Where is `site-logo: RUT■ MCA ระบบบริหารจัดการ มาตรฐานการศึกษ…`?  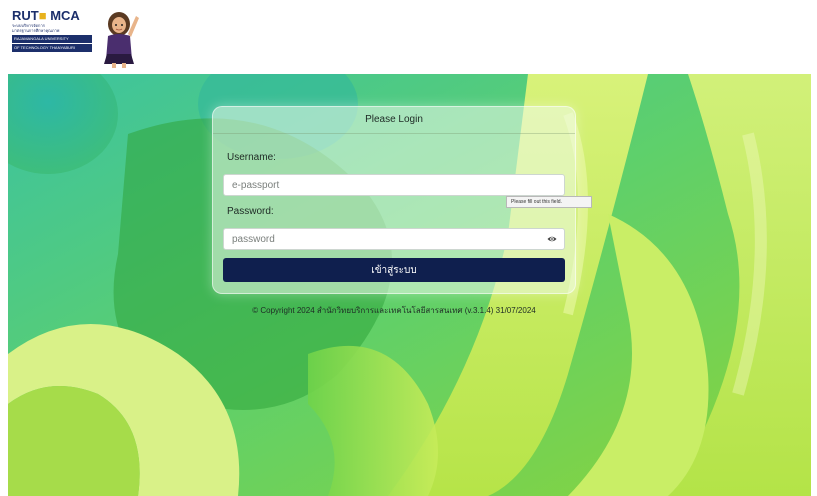 site-logo: RUT■ MCA ระบบบริหารจัดการ มาตรฐานการศึกษ… is located at coordinates (76, 38).